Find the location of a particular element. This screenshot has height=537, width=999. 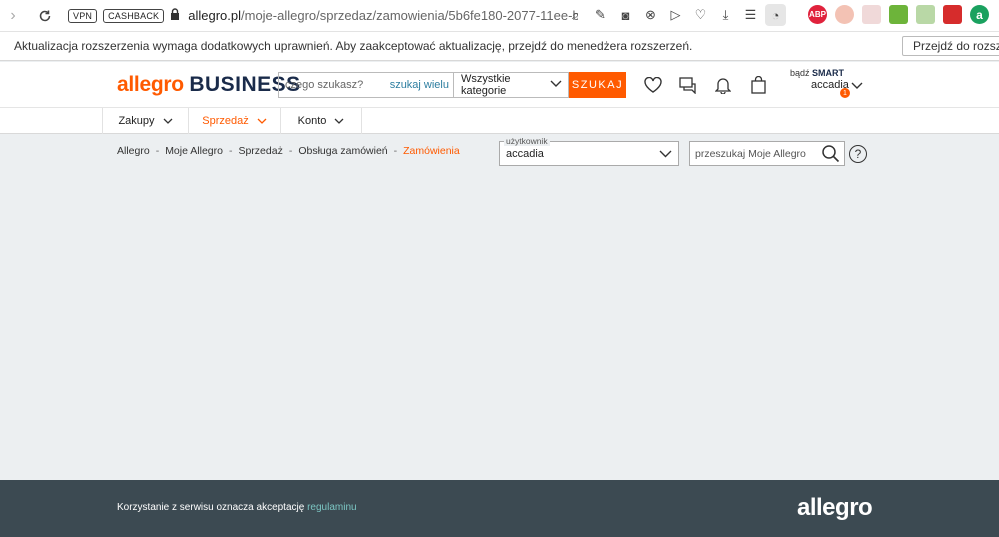

breadcrumb-current: Zamówienia is located at coordinates (431, 151).